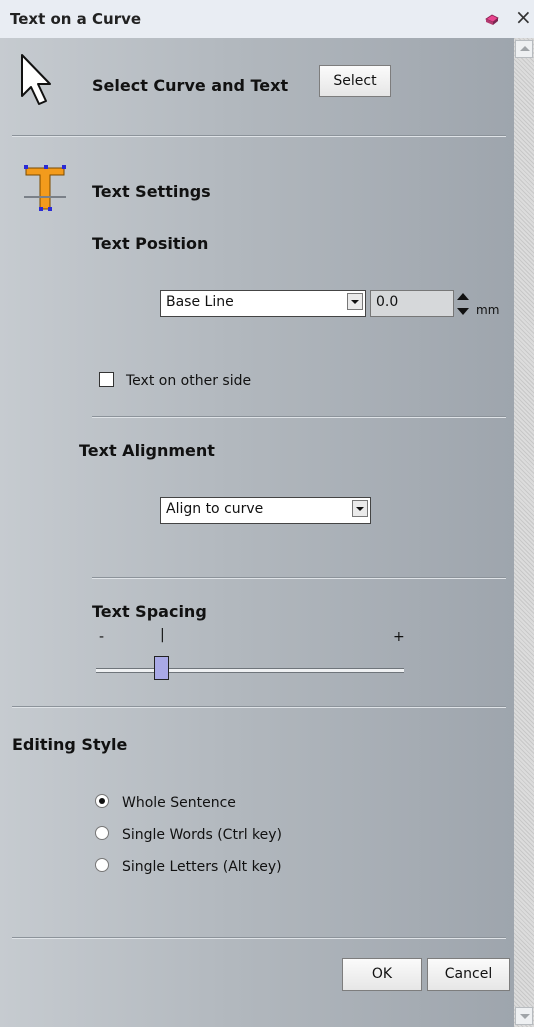  I want to click on text-settings-heading: Text Settings, so click(151, 191).